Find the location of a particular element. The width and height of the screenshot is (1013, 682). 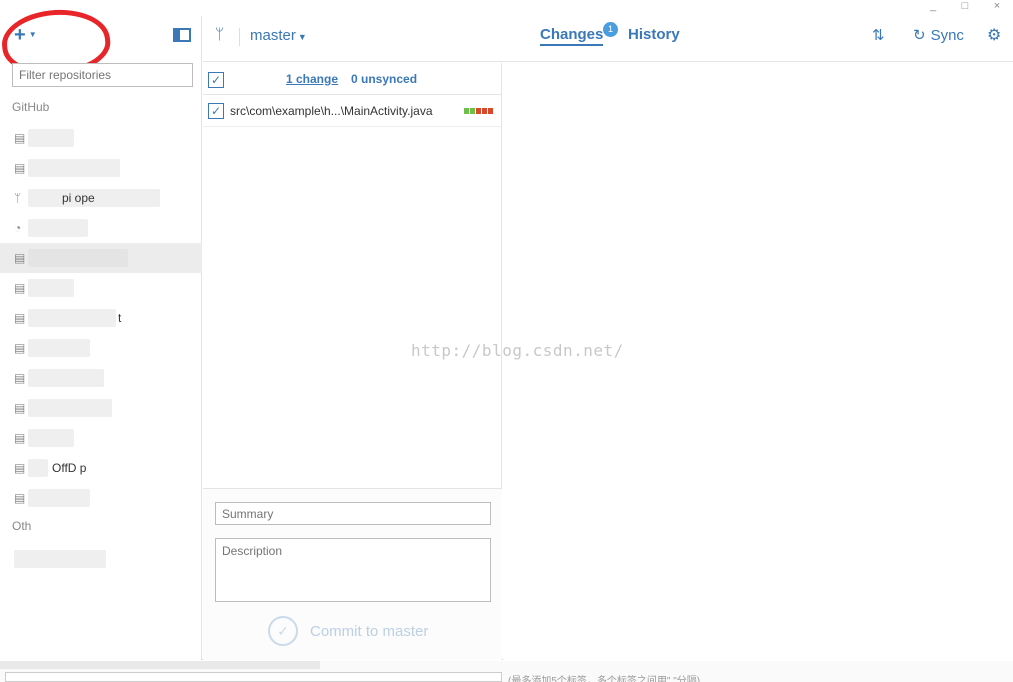

tab-history: History is located at coordinates (654, 34).